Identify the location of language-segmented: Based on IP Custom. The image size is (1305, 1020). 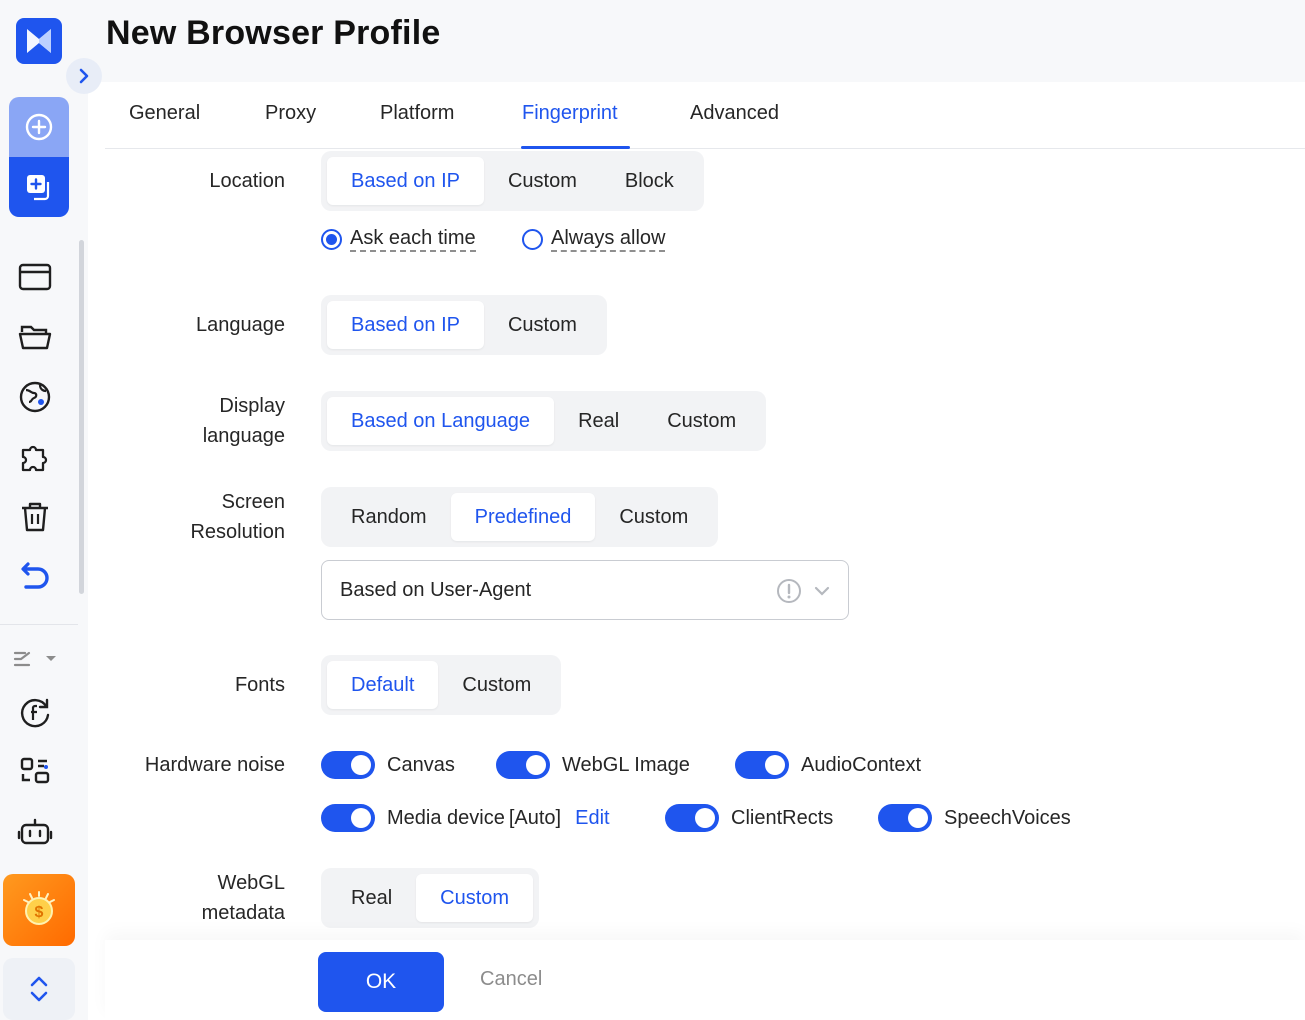
(464, 325).